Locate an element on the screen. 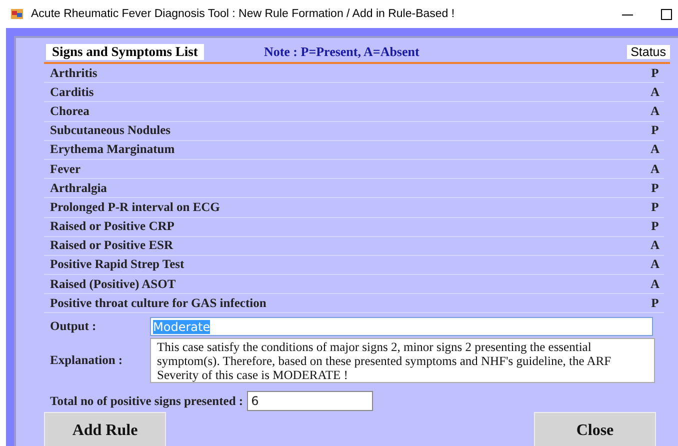  symptom-name: Subcutaneous Nodules is located at coordinates (110, 130).